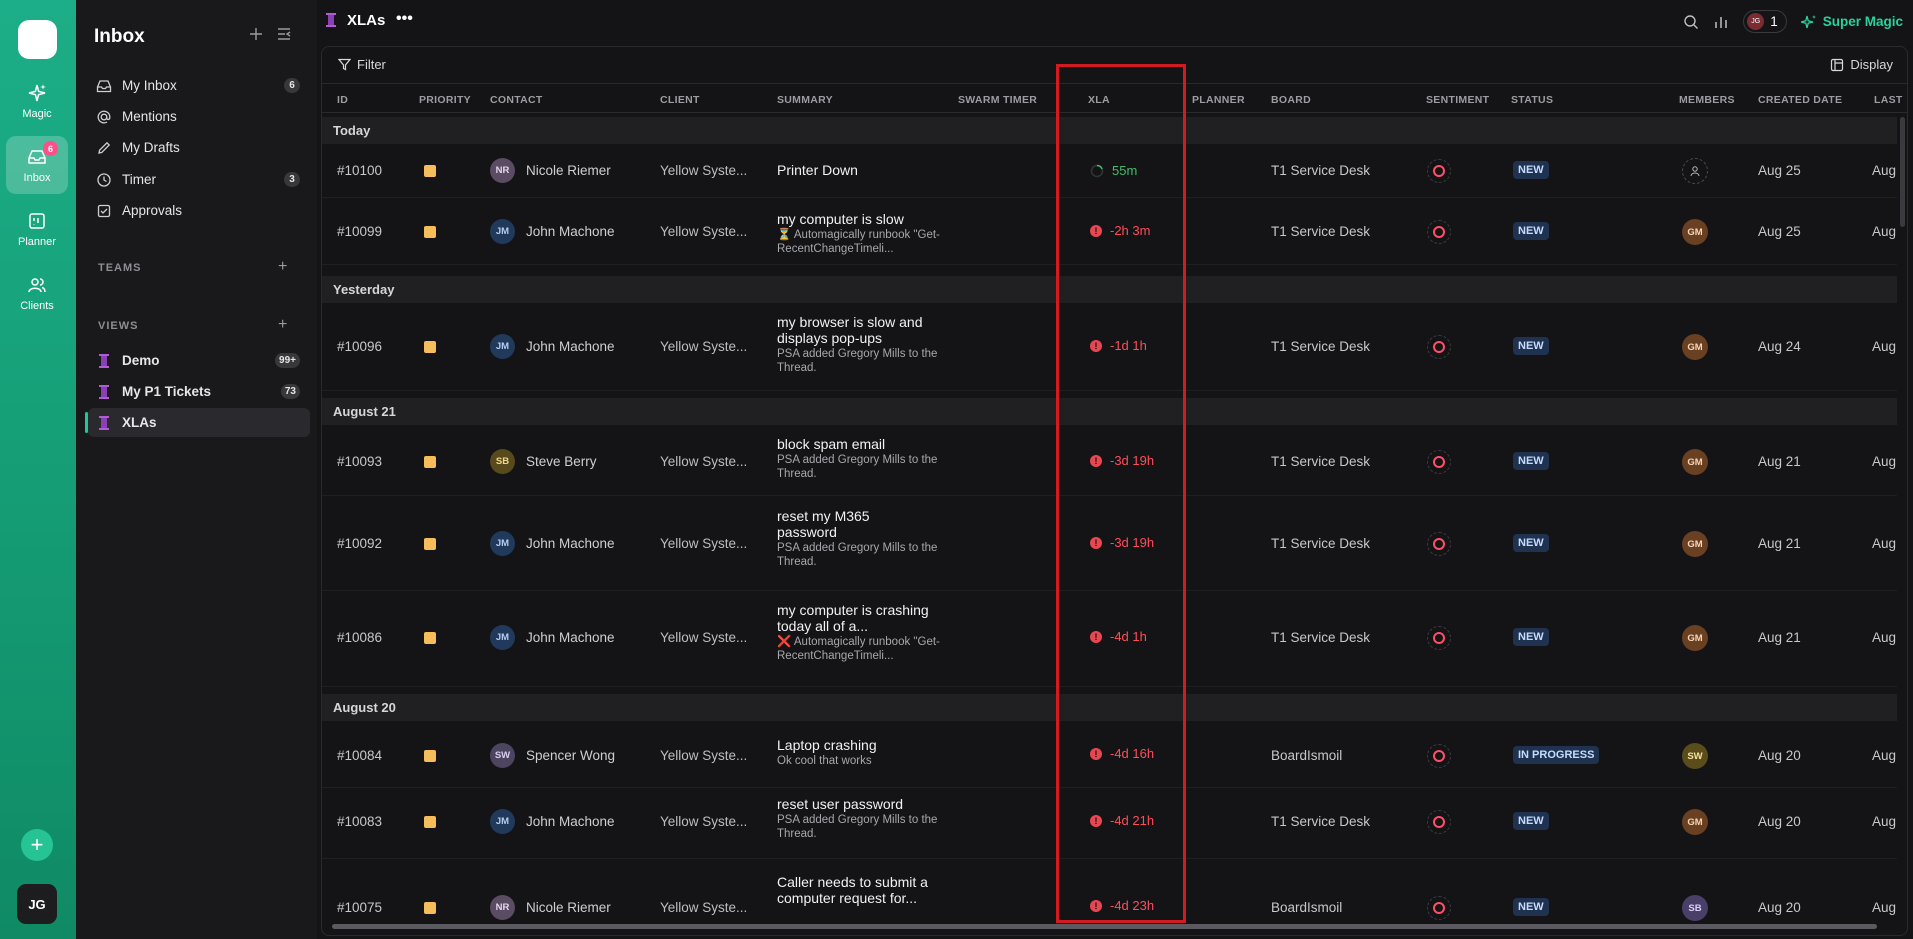 Image resolution: width=1913 pixels, height=939 pixels. Describe the element at coordinates (197, 422) in the screenshot. I see `view-xlas: XLAs` at that location.